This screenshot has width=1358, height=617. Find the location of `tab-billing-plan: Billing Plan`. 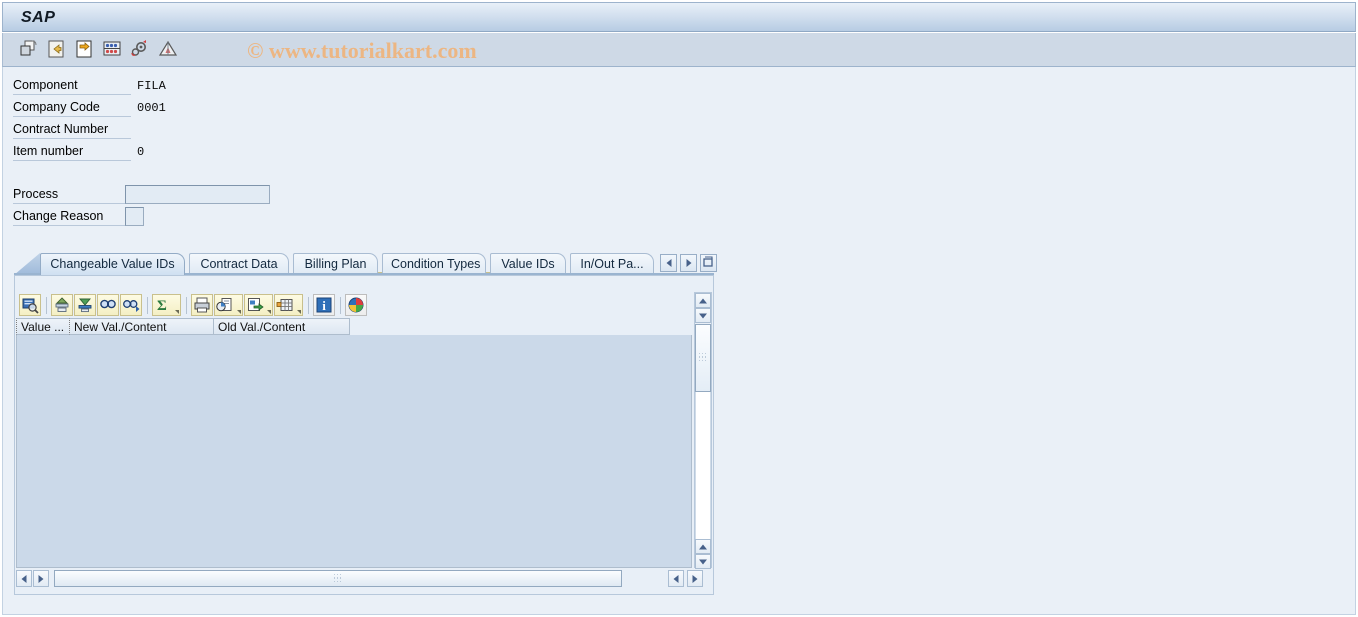

tab-billing-plan: Billing Plan is located at coordinates (335, 264).